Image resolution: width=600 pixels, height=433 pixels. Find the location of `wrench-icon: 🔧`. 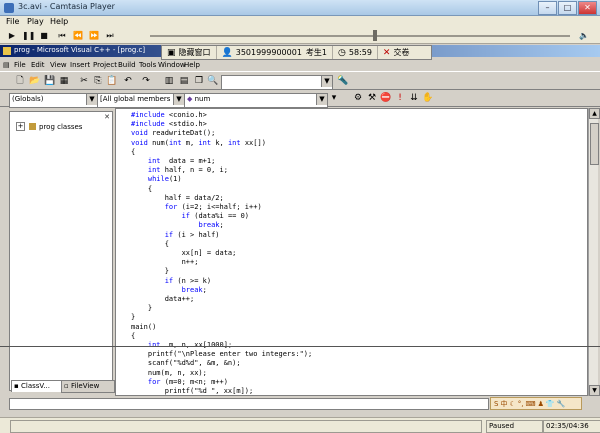

wrench-icon: 🔧 is located at coordinates (561, 404).